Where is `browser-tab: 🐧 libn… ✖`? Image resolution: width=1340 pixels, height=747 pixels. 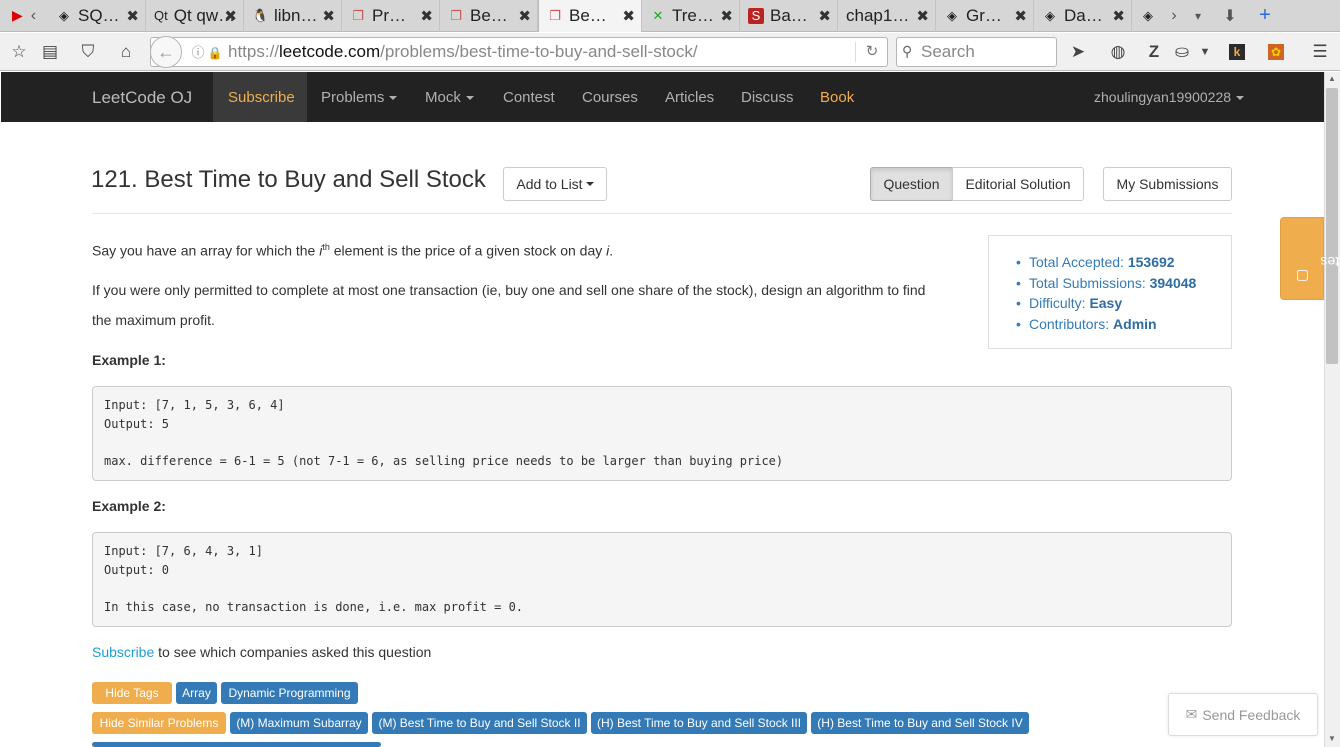
browser-tab: 🐧 libn… ✖ is located at coordinates (293, 16).